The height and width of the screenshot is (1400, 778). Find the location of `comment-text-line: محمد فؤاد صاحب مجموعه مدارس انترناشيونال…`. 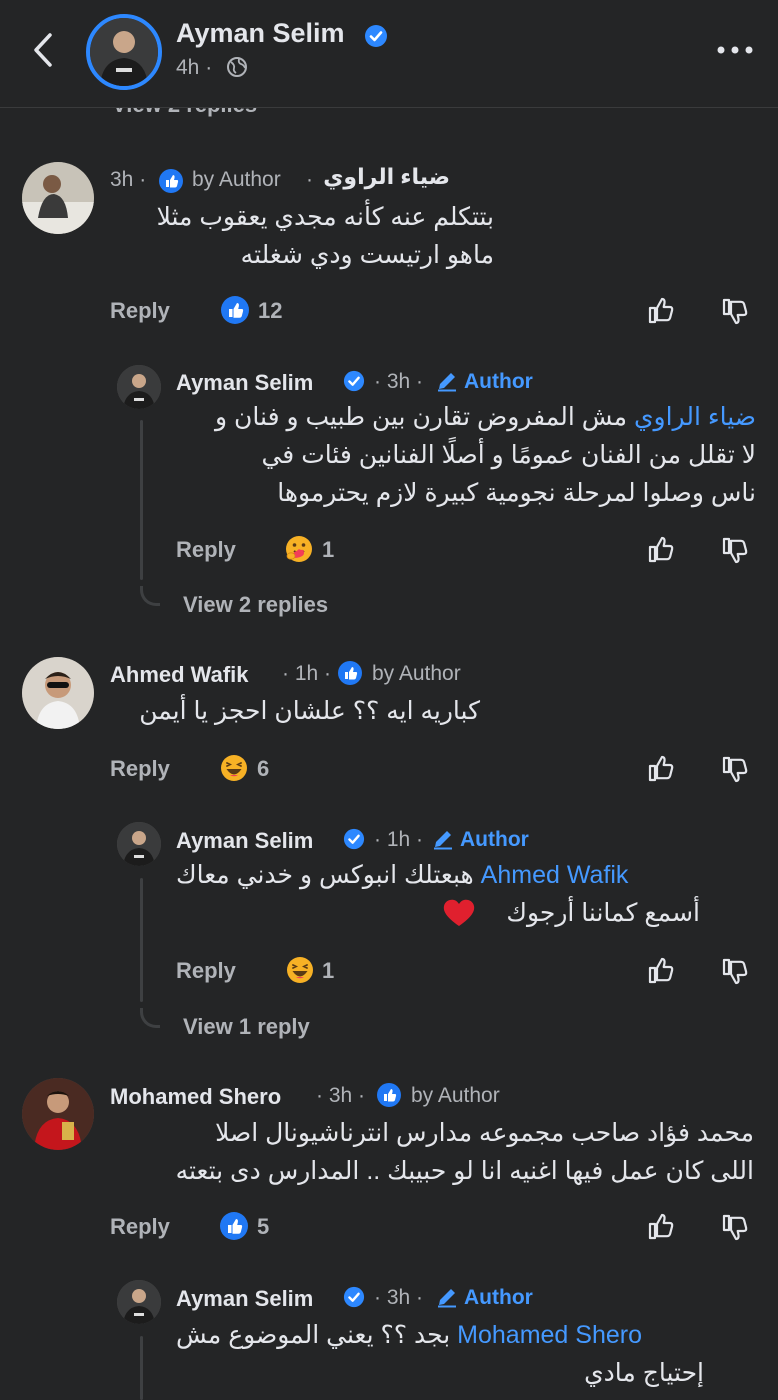

comment-text-line: محمد فؤاد صاحب مجموعه مدارس انترناشيونال… is located at coordinates (484, 1133).